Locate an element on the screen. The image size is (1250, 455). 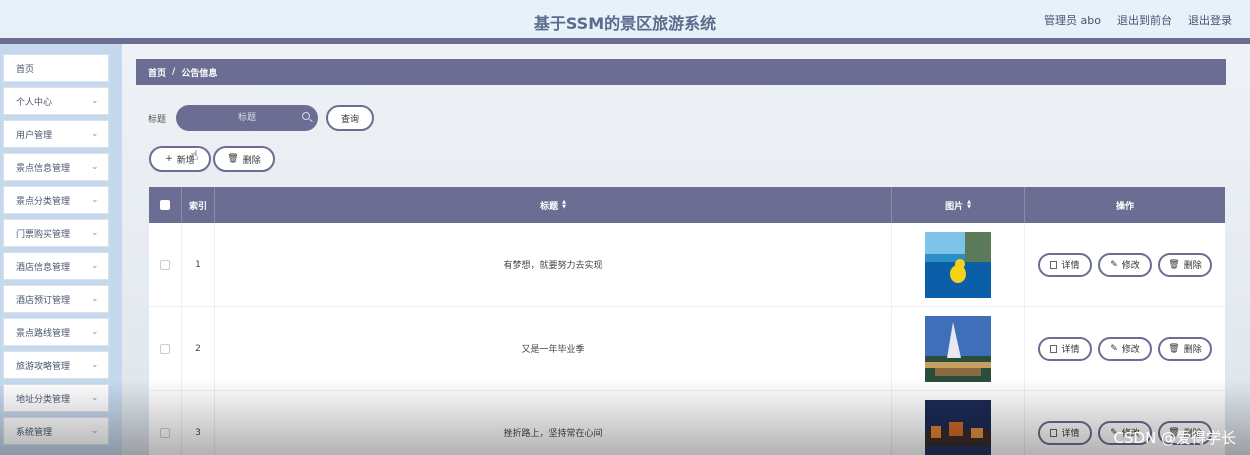
sidebar-item-ticket-purchase: 门票购买管理 ⌄ is located at coordinates (56, 233).